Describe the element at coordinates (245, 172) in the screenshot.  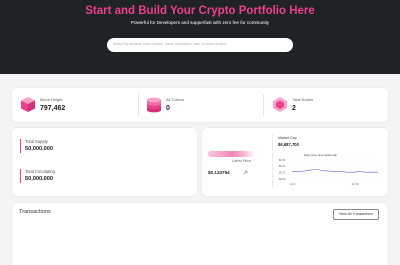
I see `arrow-up-right-icon` at that location.